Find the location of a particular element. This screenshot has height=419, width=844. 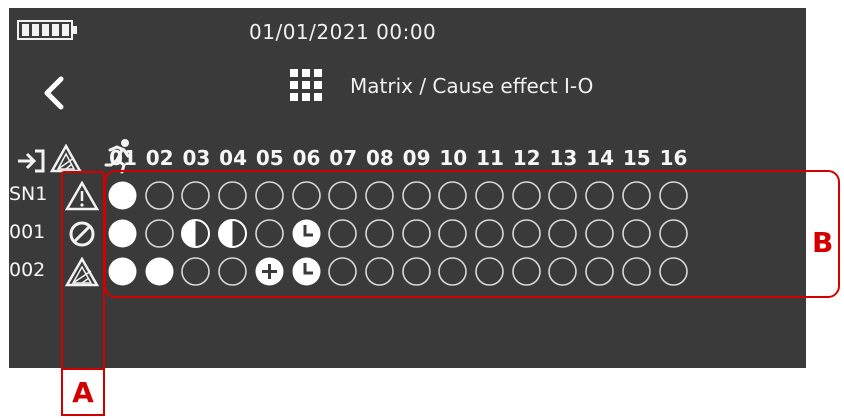

column-label-04: 04 is located at coordinates (233, 158).